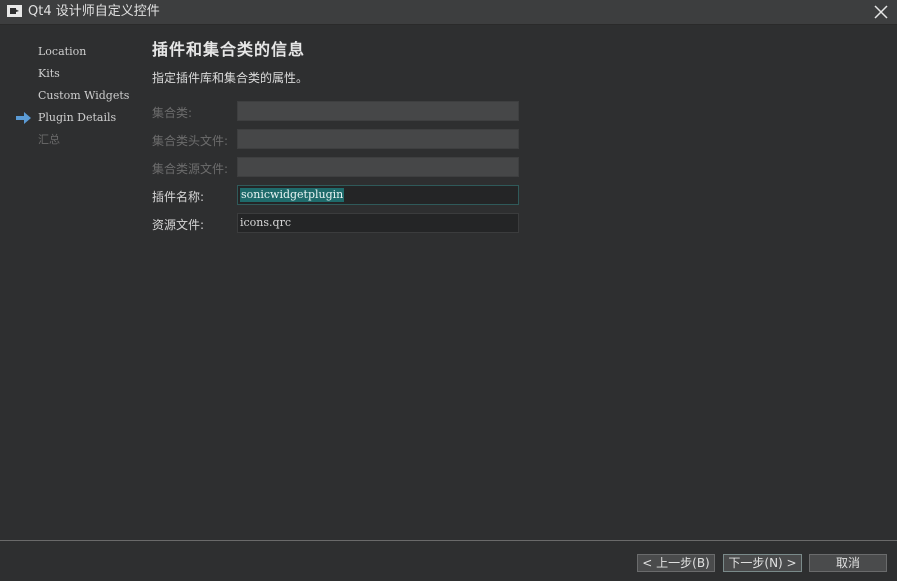 The height and width of the screenshot is (581, 897). I want to click on app-window-icon, so click(14, 11).